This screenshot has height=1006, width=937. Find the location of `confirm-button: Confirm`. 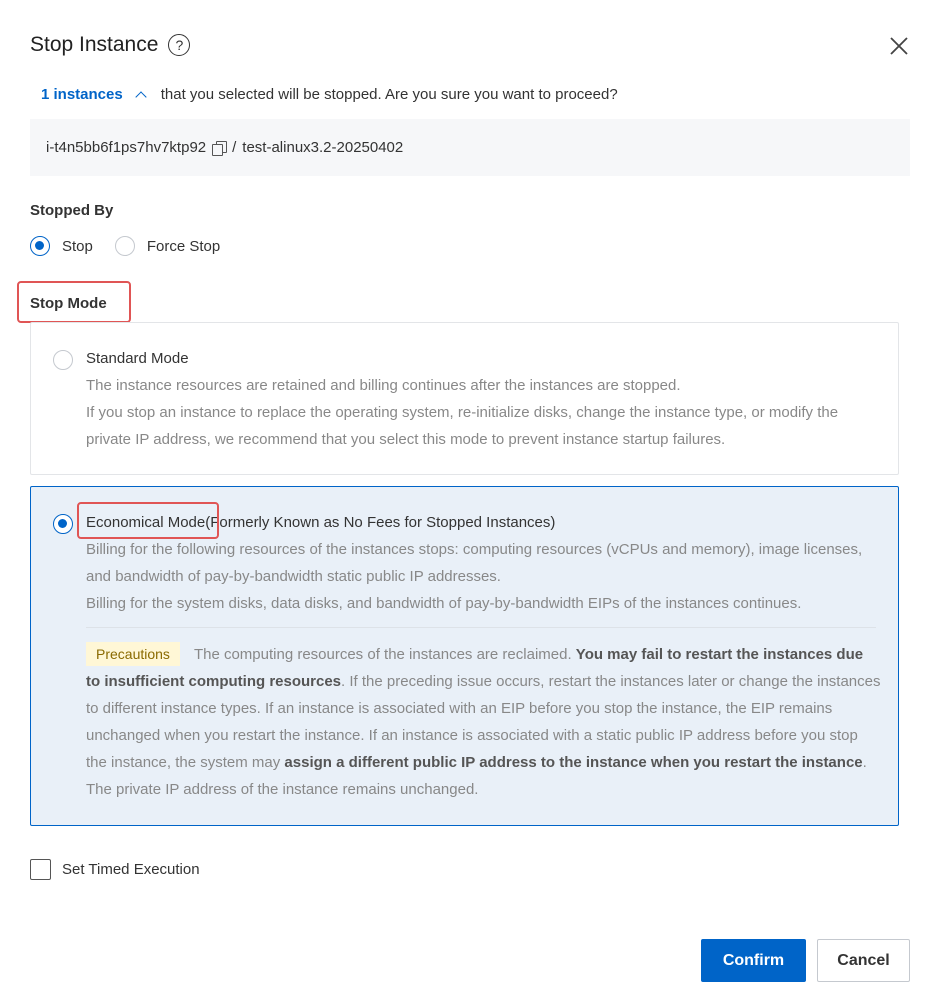

confirm-button: Confirm is located at coordinates (753, 960).